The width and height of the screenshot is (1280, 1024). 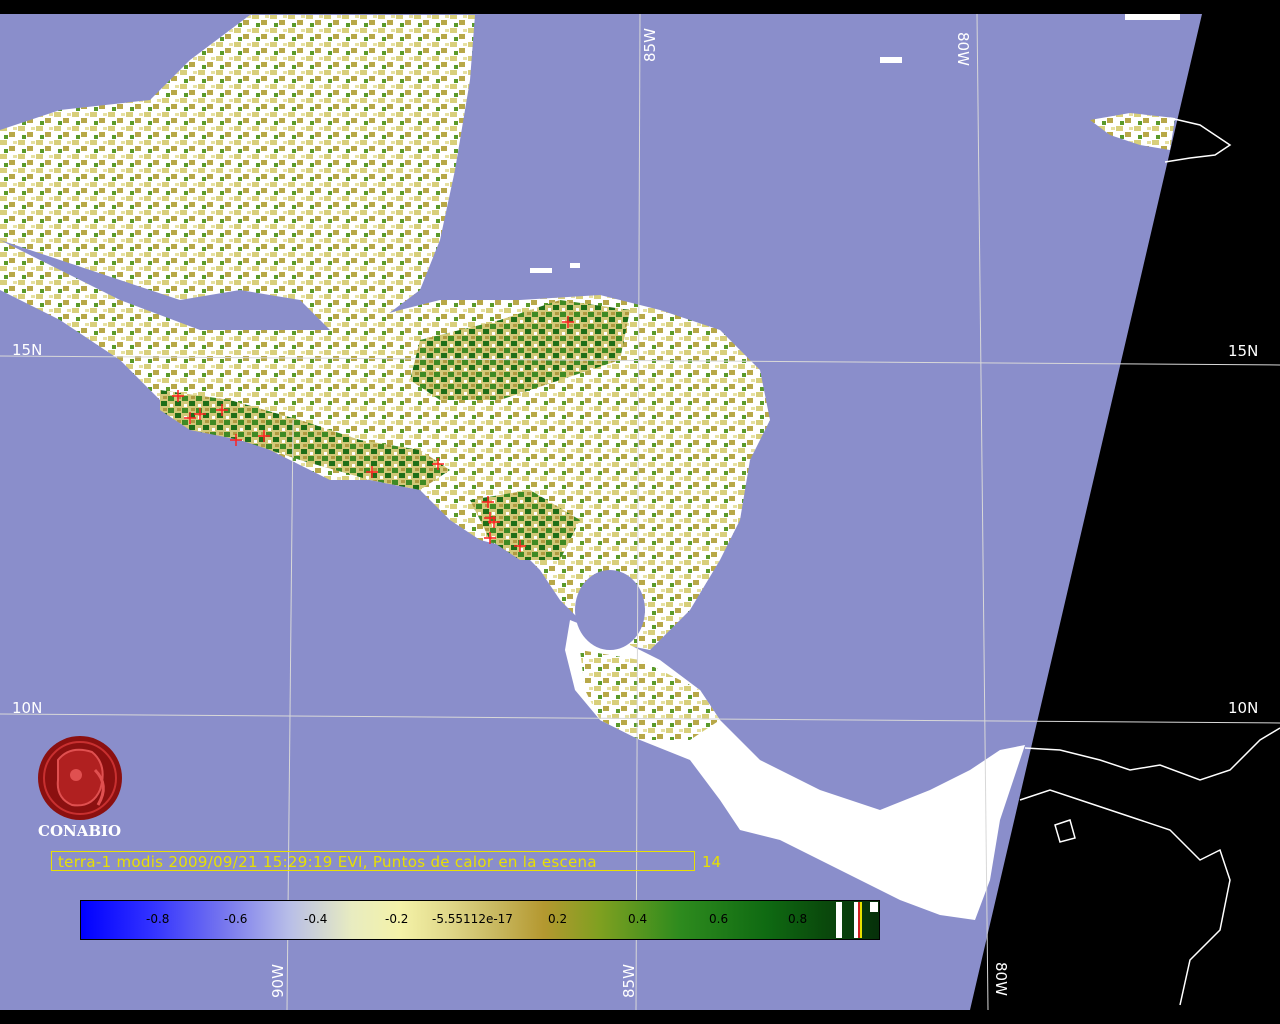 What do you see at coordinates (629, 981) in the screenshot?
I see `lon-label-85w-bottom: 85W` at bounding box center [629, 981].